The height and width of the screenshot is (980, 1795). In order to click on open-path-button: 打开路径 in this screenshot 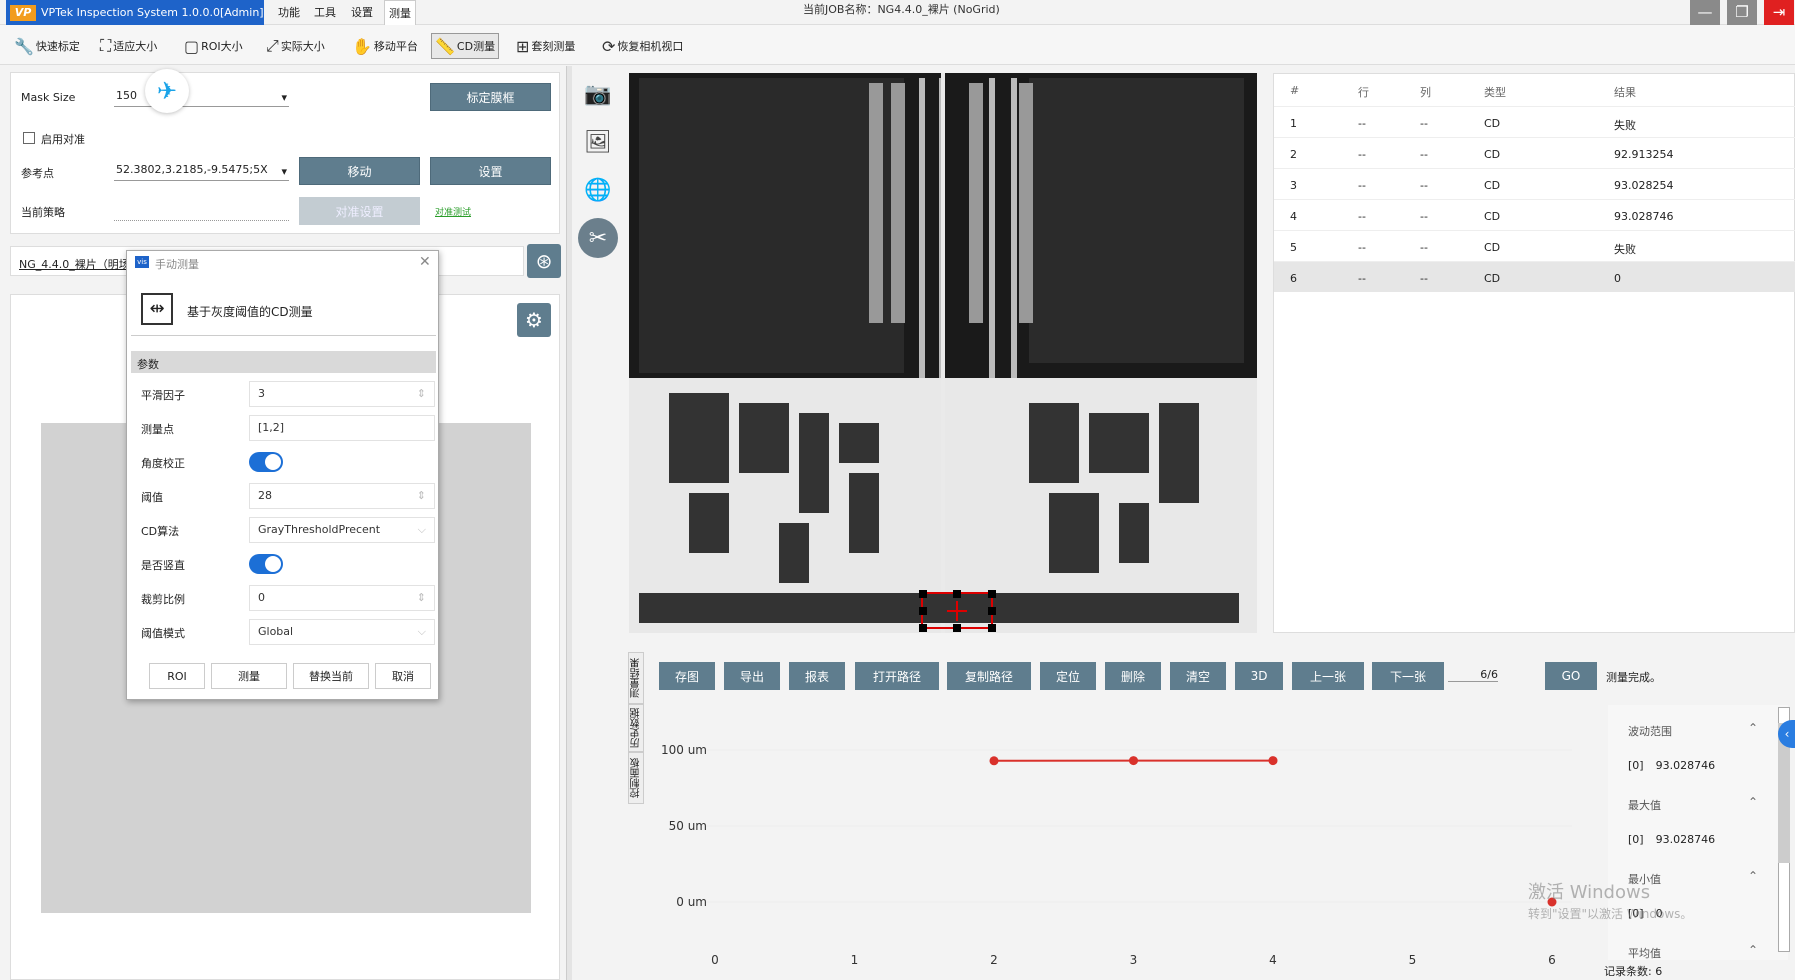, I will do `click(897, 676)`.